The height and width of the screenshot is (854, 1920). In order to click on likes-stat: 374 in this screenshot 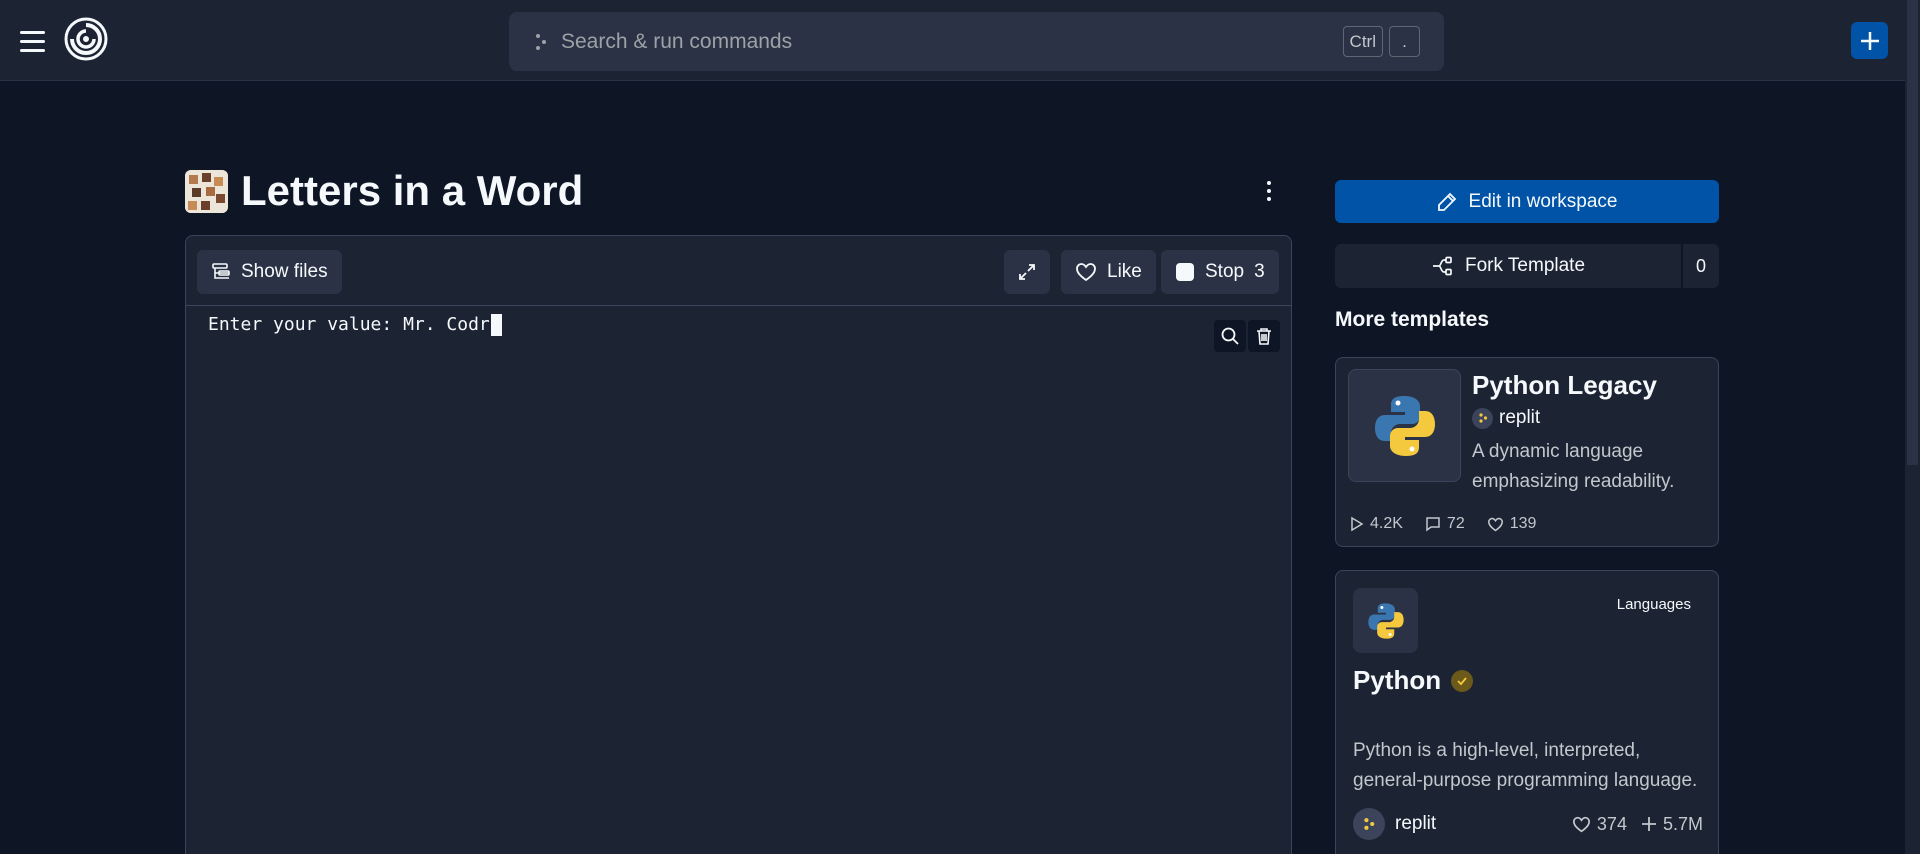, I will do `click(1599, 824)`.